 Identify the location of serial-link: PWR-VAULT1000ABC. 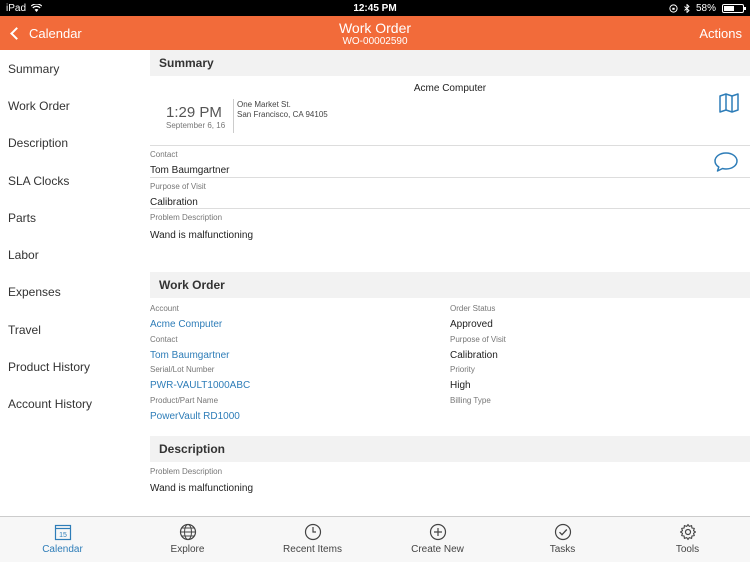
(200, 385).